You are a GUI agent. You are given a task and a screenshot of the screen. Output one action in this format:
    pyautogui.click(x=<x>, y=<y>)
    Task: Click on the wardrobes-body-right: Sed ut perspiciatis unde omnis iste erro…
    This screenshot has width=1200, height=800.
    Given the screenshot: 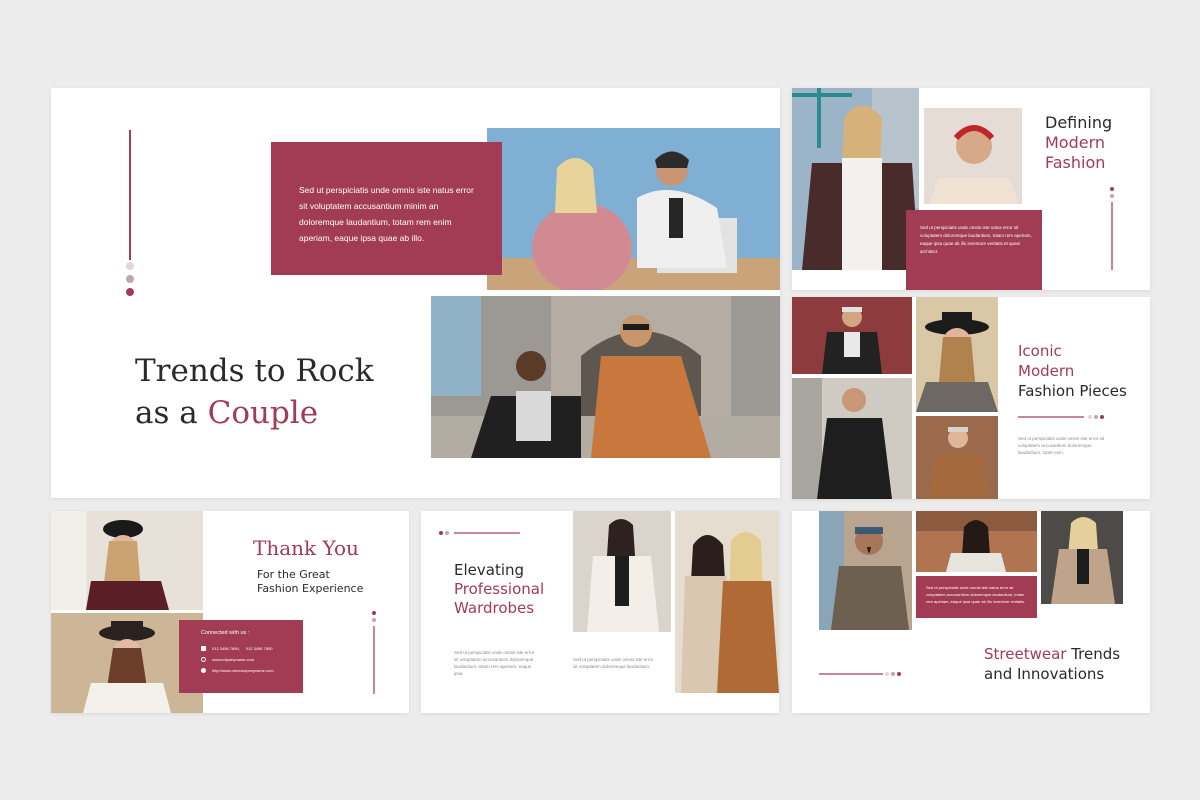 What is the action you would take?
    pyautogui.click(x=613, y=663)
    